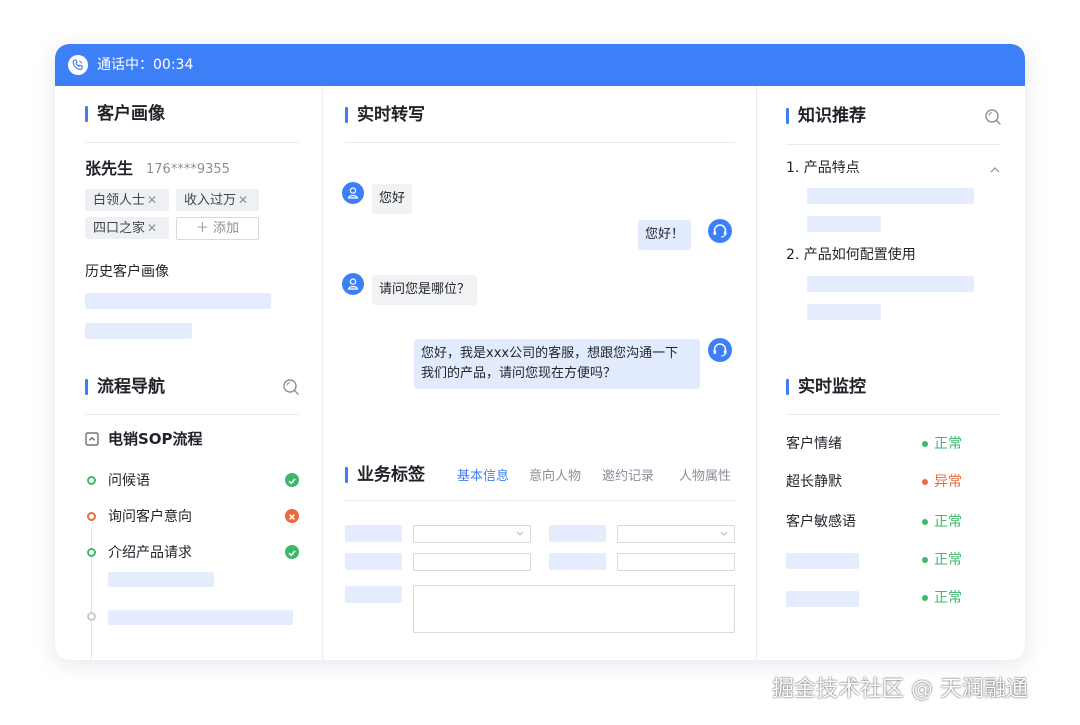  What do you see at coordinates (217, 200) in the screenshot?
I see `customer-tag: 收入过万 ✕` at bounding box center [217, 200].